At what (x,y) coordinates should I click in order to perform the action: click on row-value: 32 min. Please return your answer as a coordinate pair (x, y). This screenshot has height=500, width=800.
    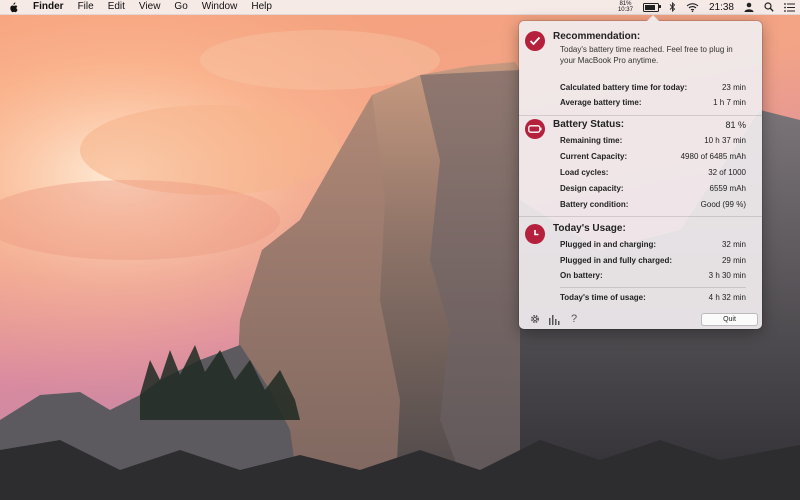
    Looking at the image, I should click on (733, 244).